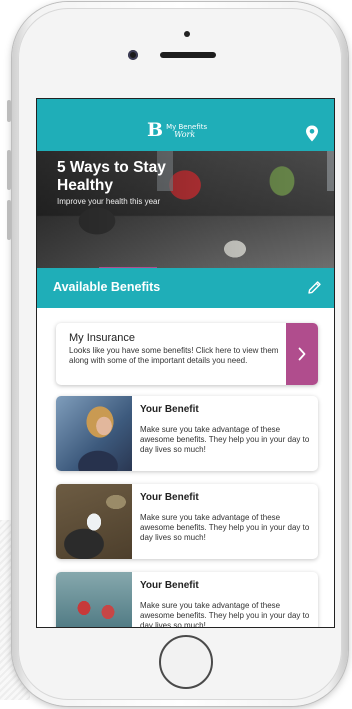  I want to click on benefit-photo-surgeons, so click(94, 599).